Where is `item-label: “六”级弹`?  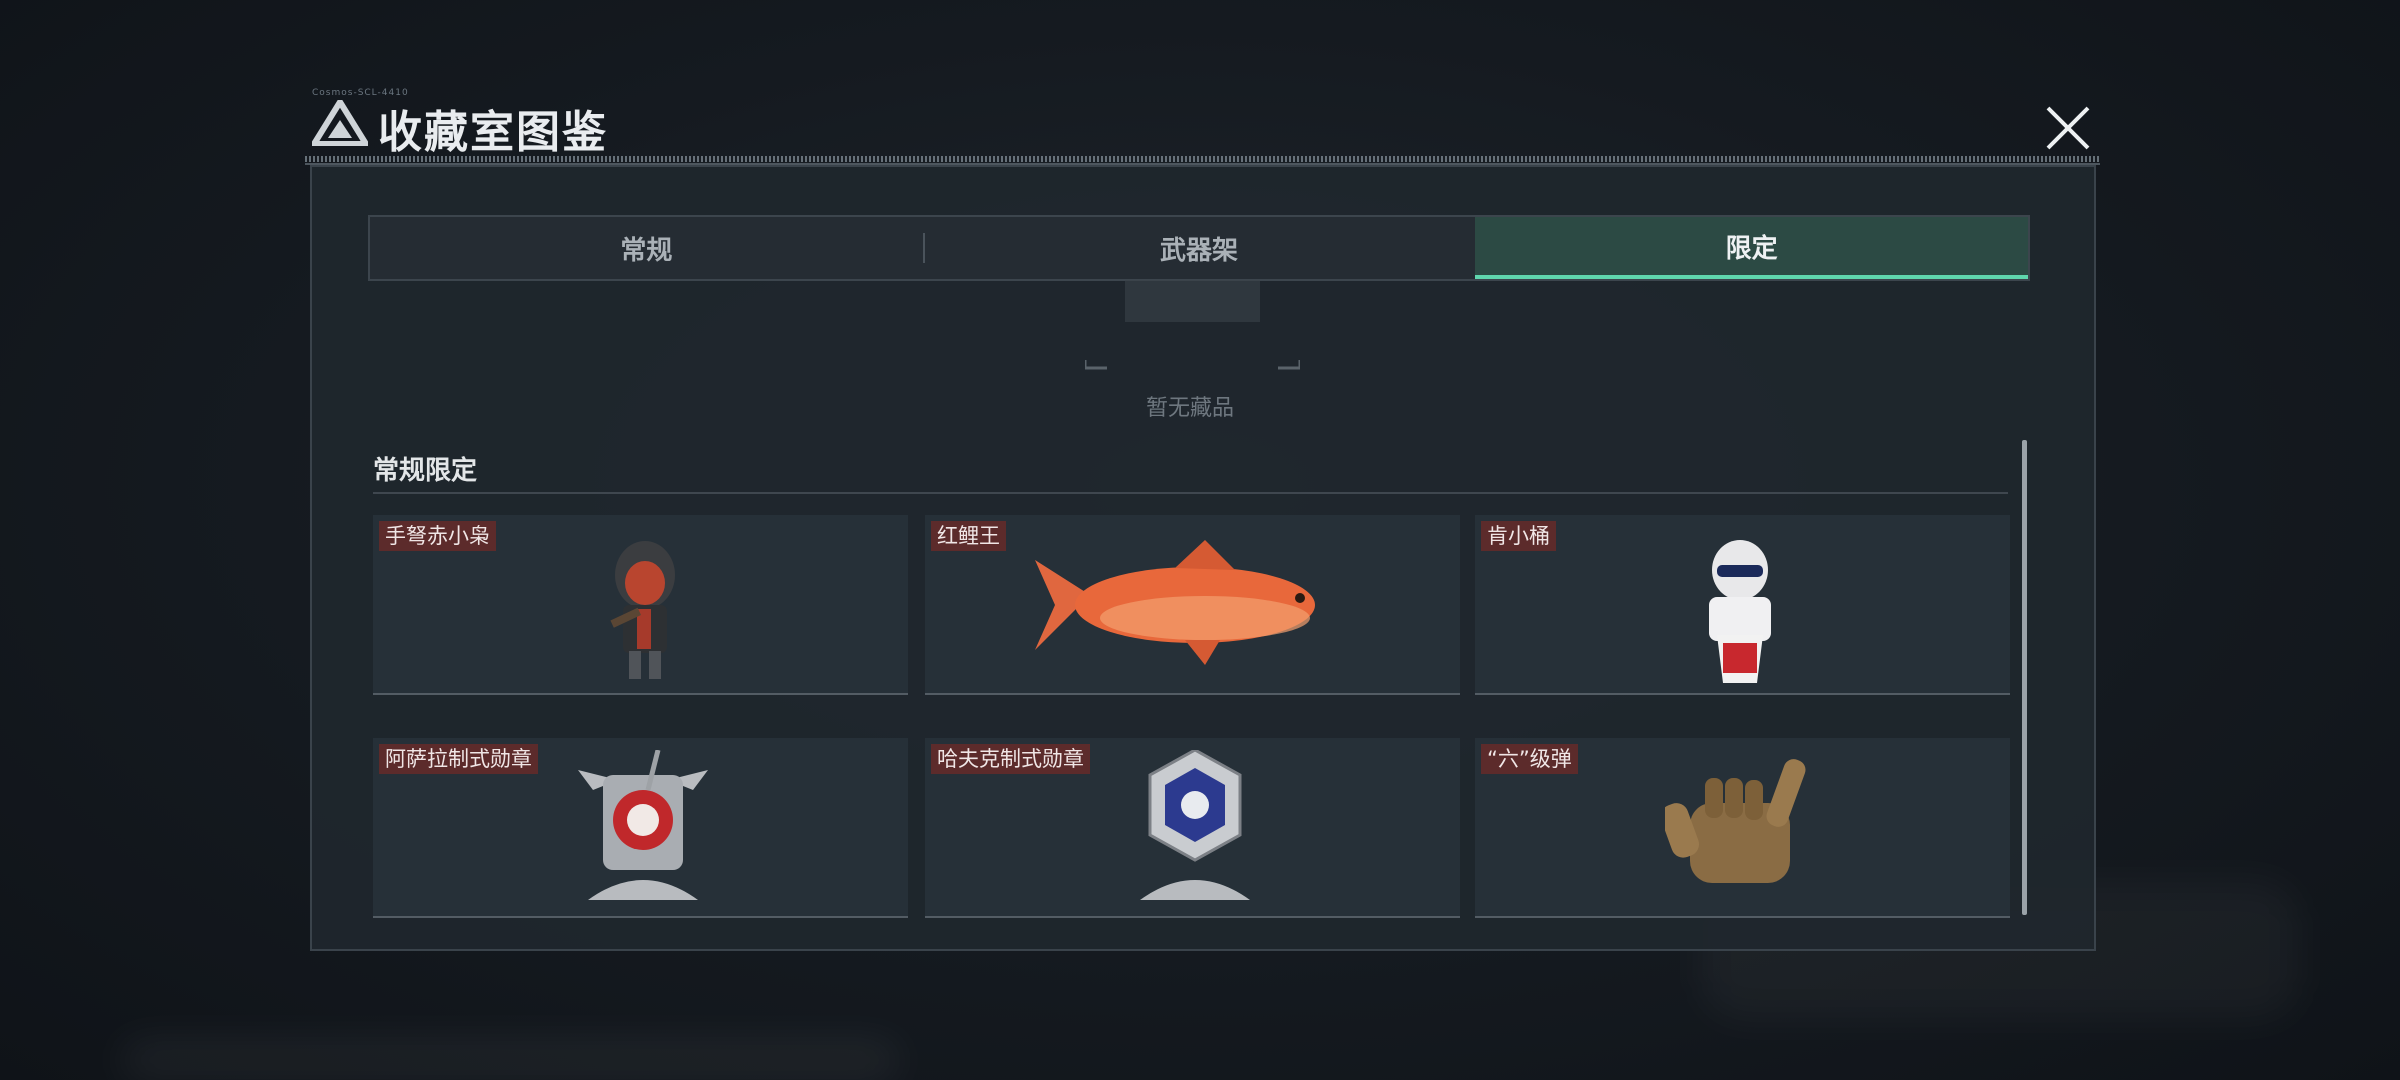 item-label: “六”级弹 is located at coordinates (1529, 759).